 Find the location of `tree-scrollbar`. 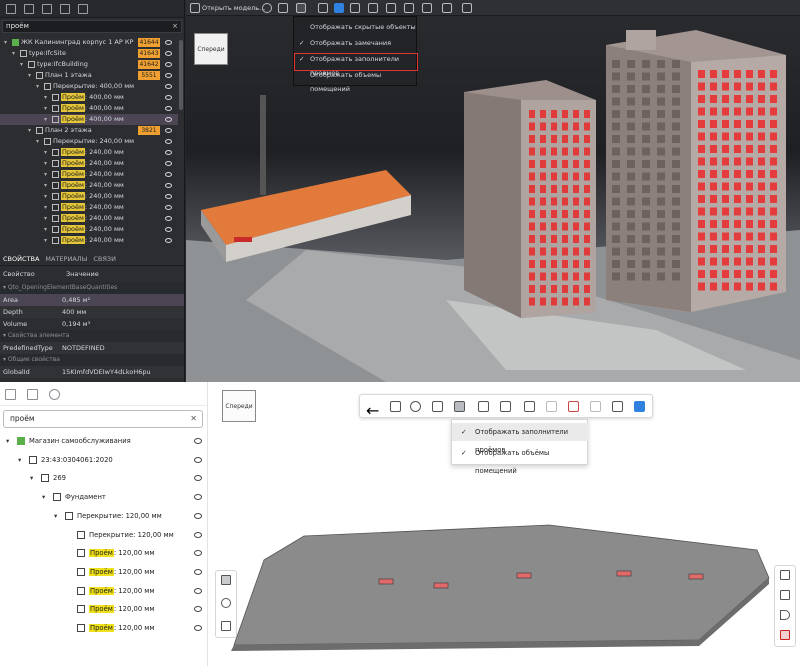

tree-scrollbar is located at coordinates (181, 141).